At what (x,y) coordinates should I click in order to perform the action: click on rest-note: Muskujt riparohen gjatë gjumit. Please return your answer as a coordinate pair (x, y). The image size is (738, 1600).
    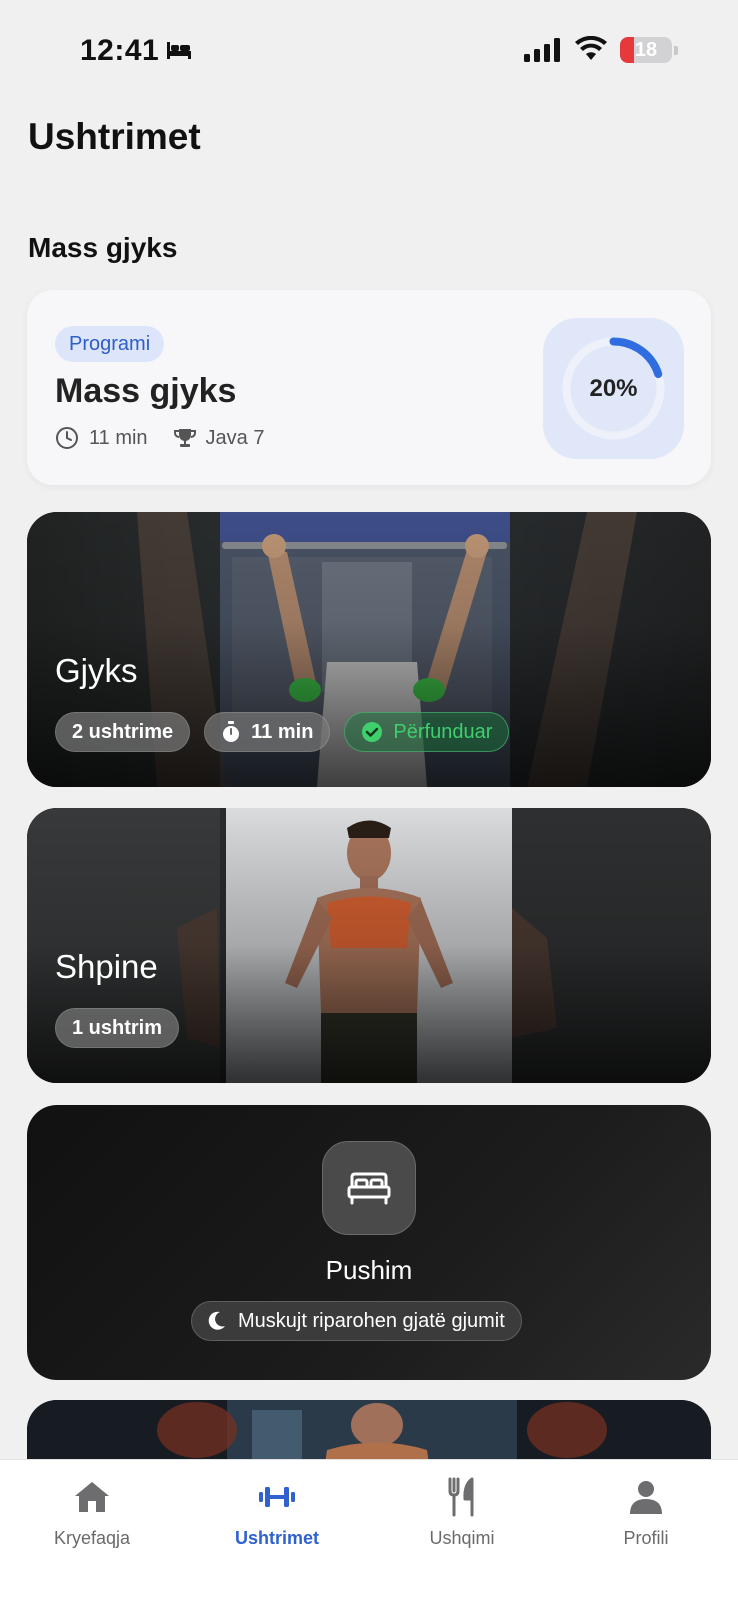
    Looking at the image, I should click on (356, 1321).